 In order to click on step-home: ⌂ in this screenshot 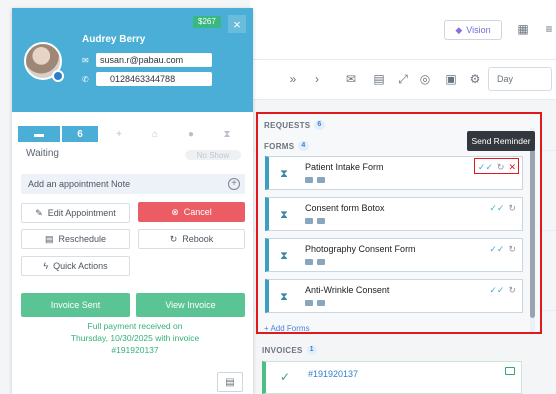, I will do `click(155, 134)`.